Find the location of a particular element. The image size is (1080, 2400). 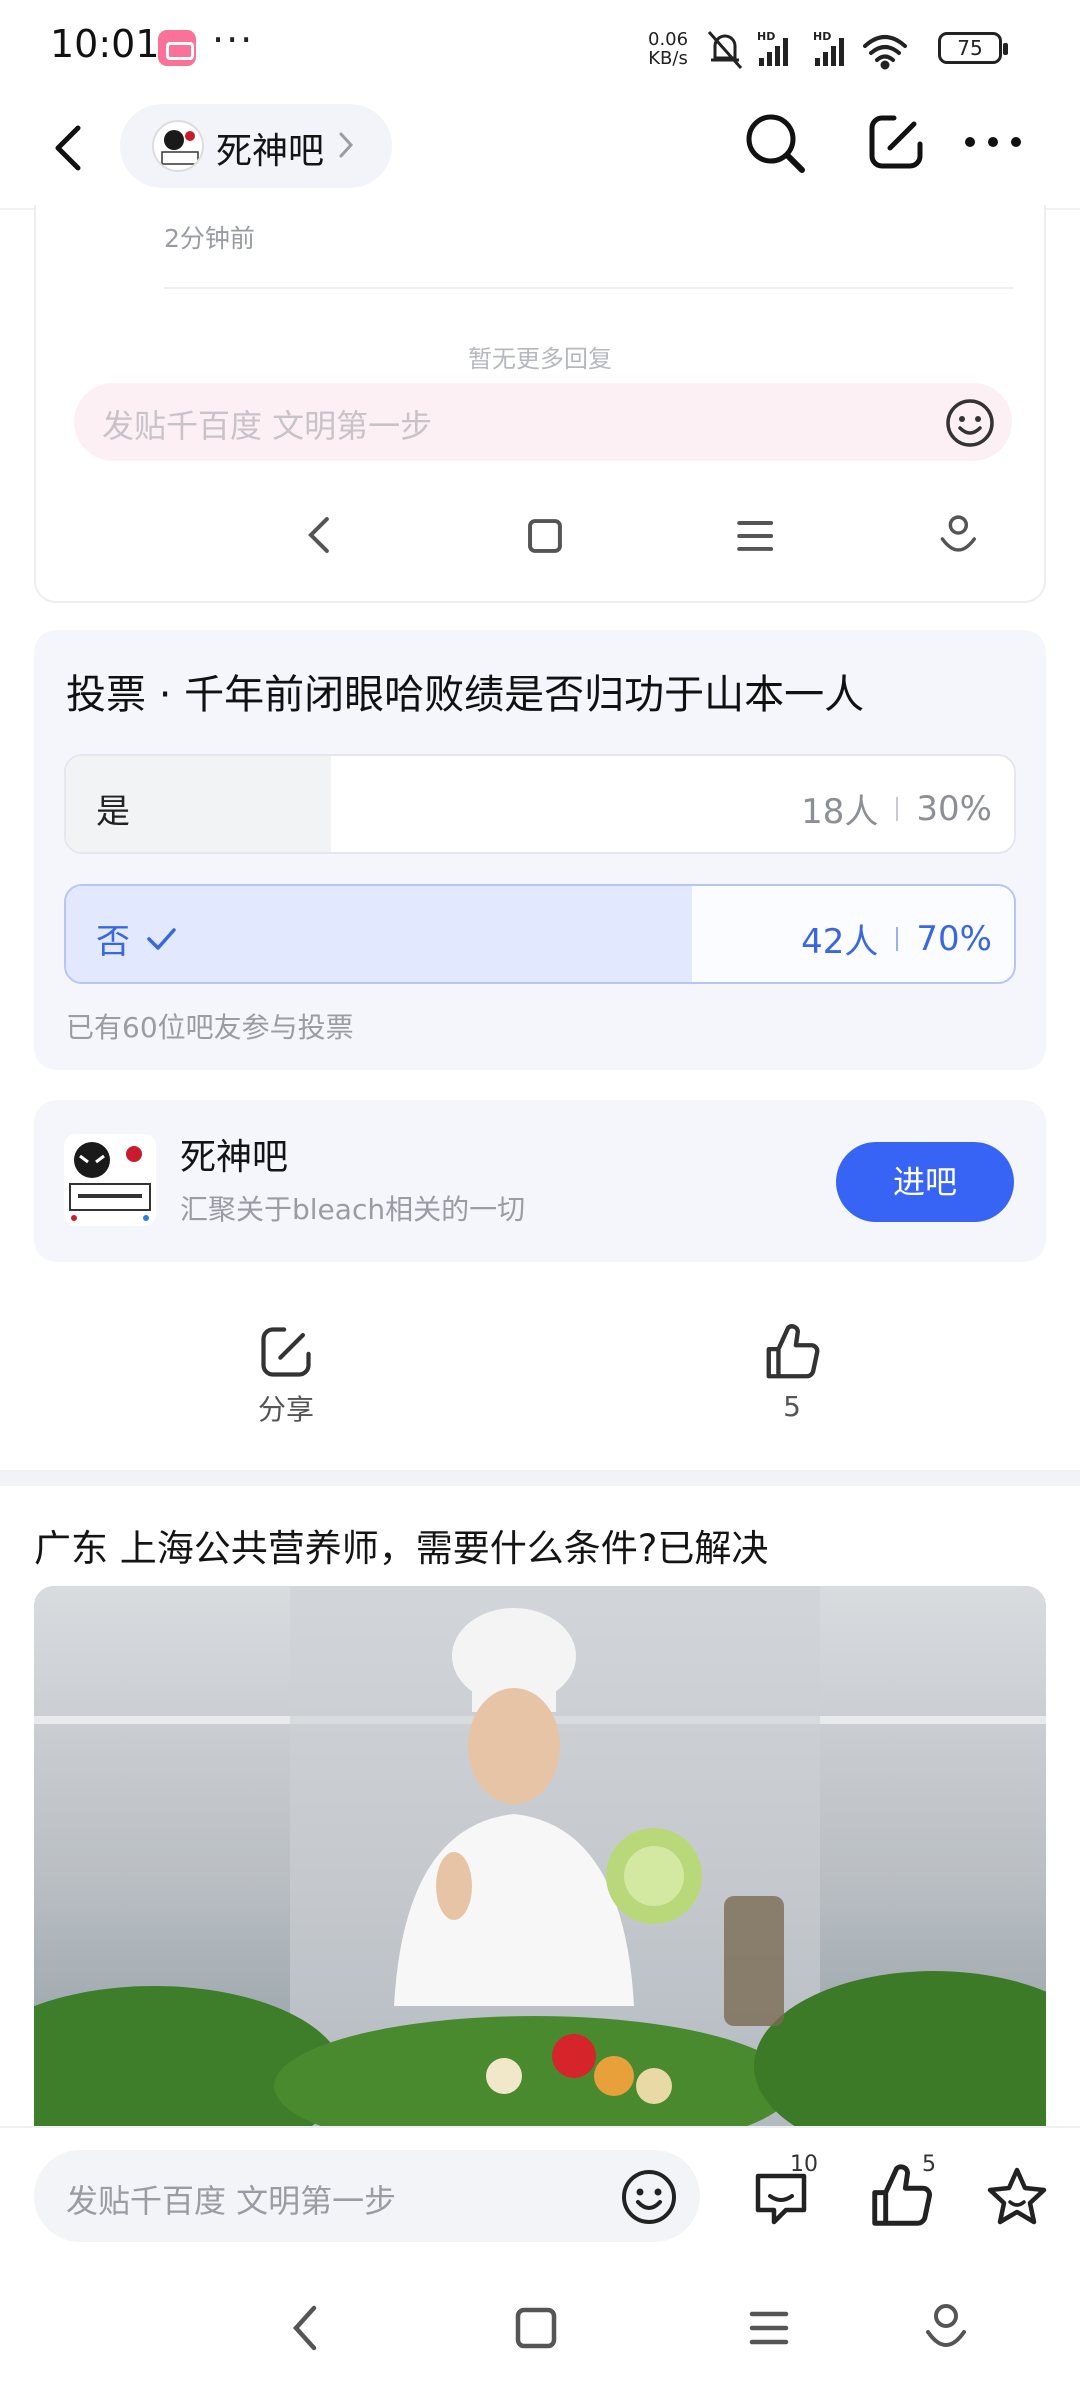

network-speed: 0.06 KB/s is located at coordinates (668, 49).